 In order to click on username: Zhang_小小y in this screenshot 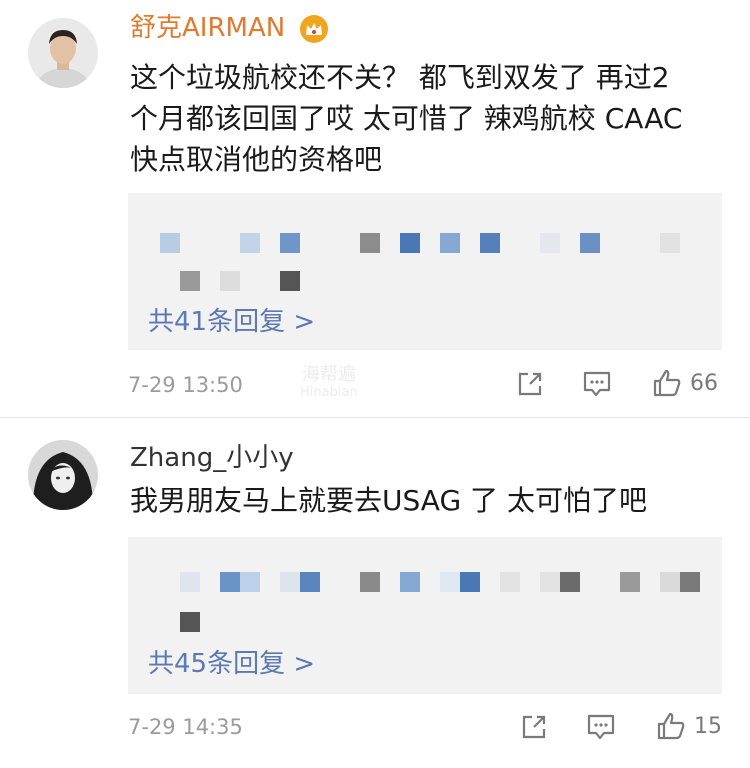, I will do `click(212, 458)`.